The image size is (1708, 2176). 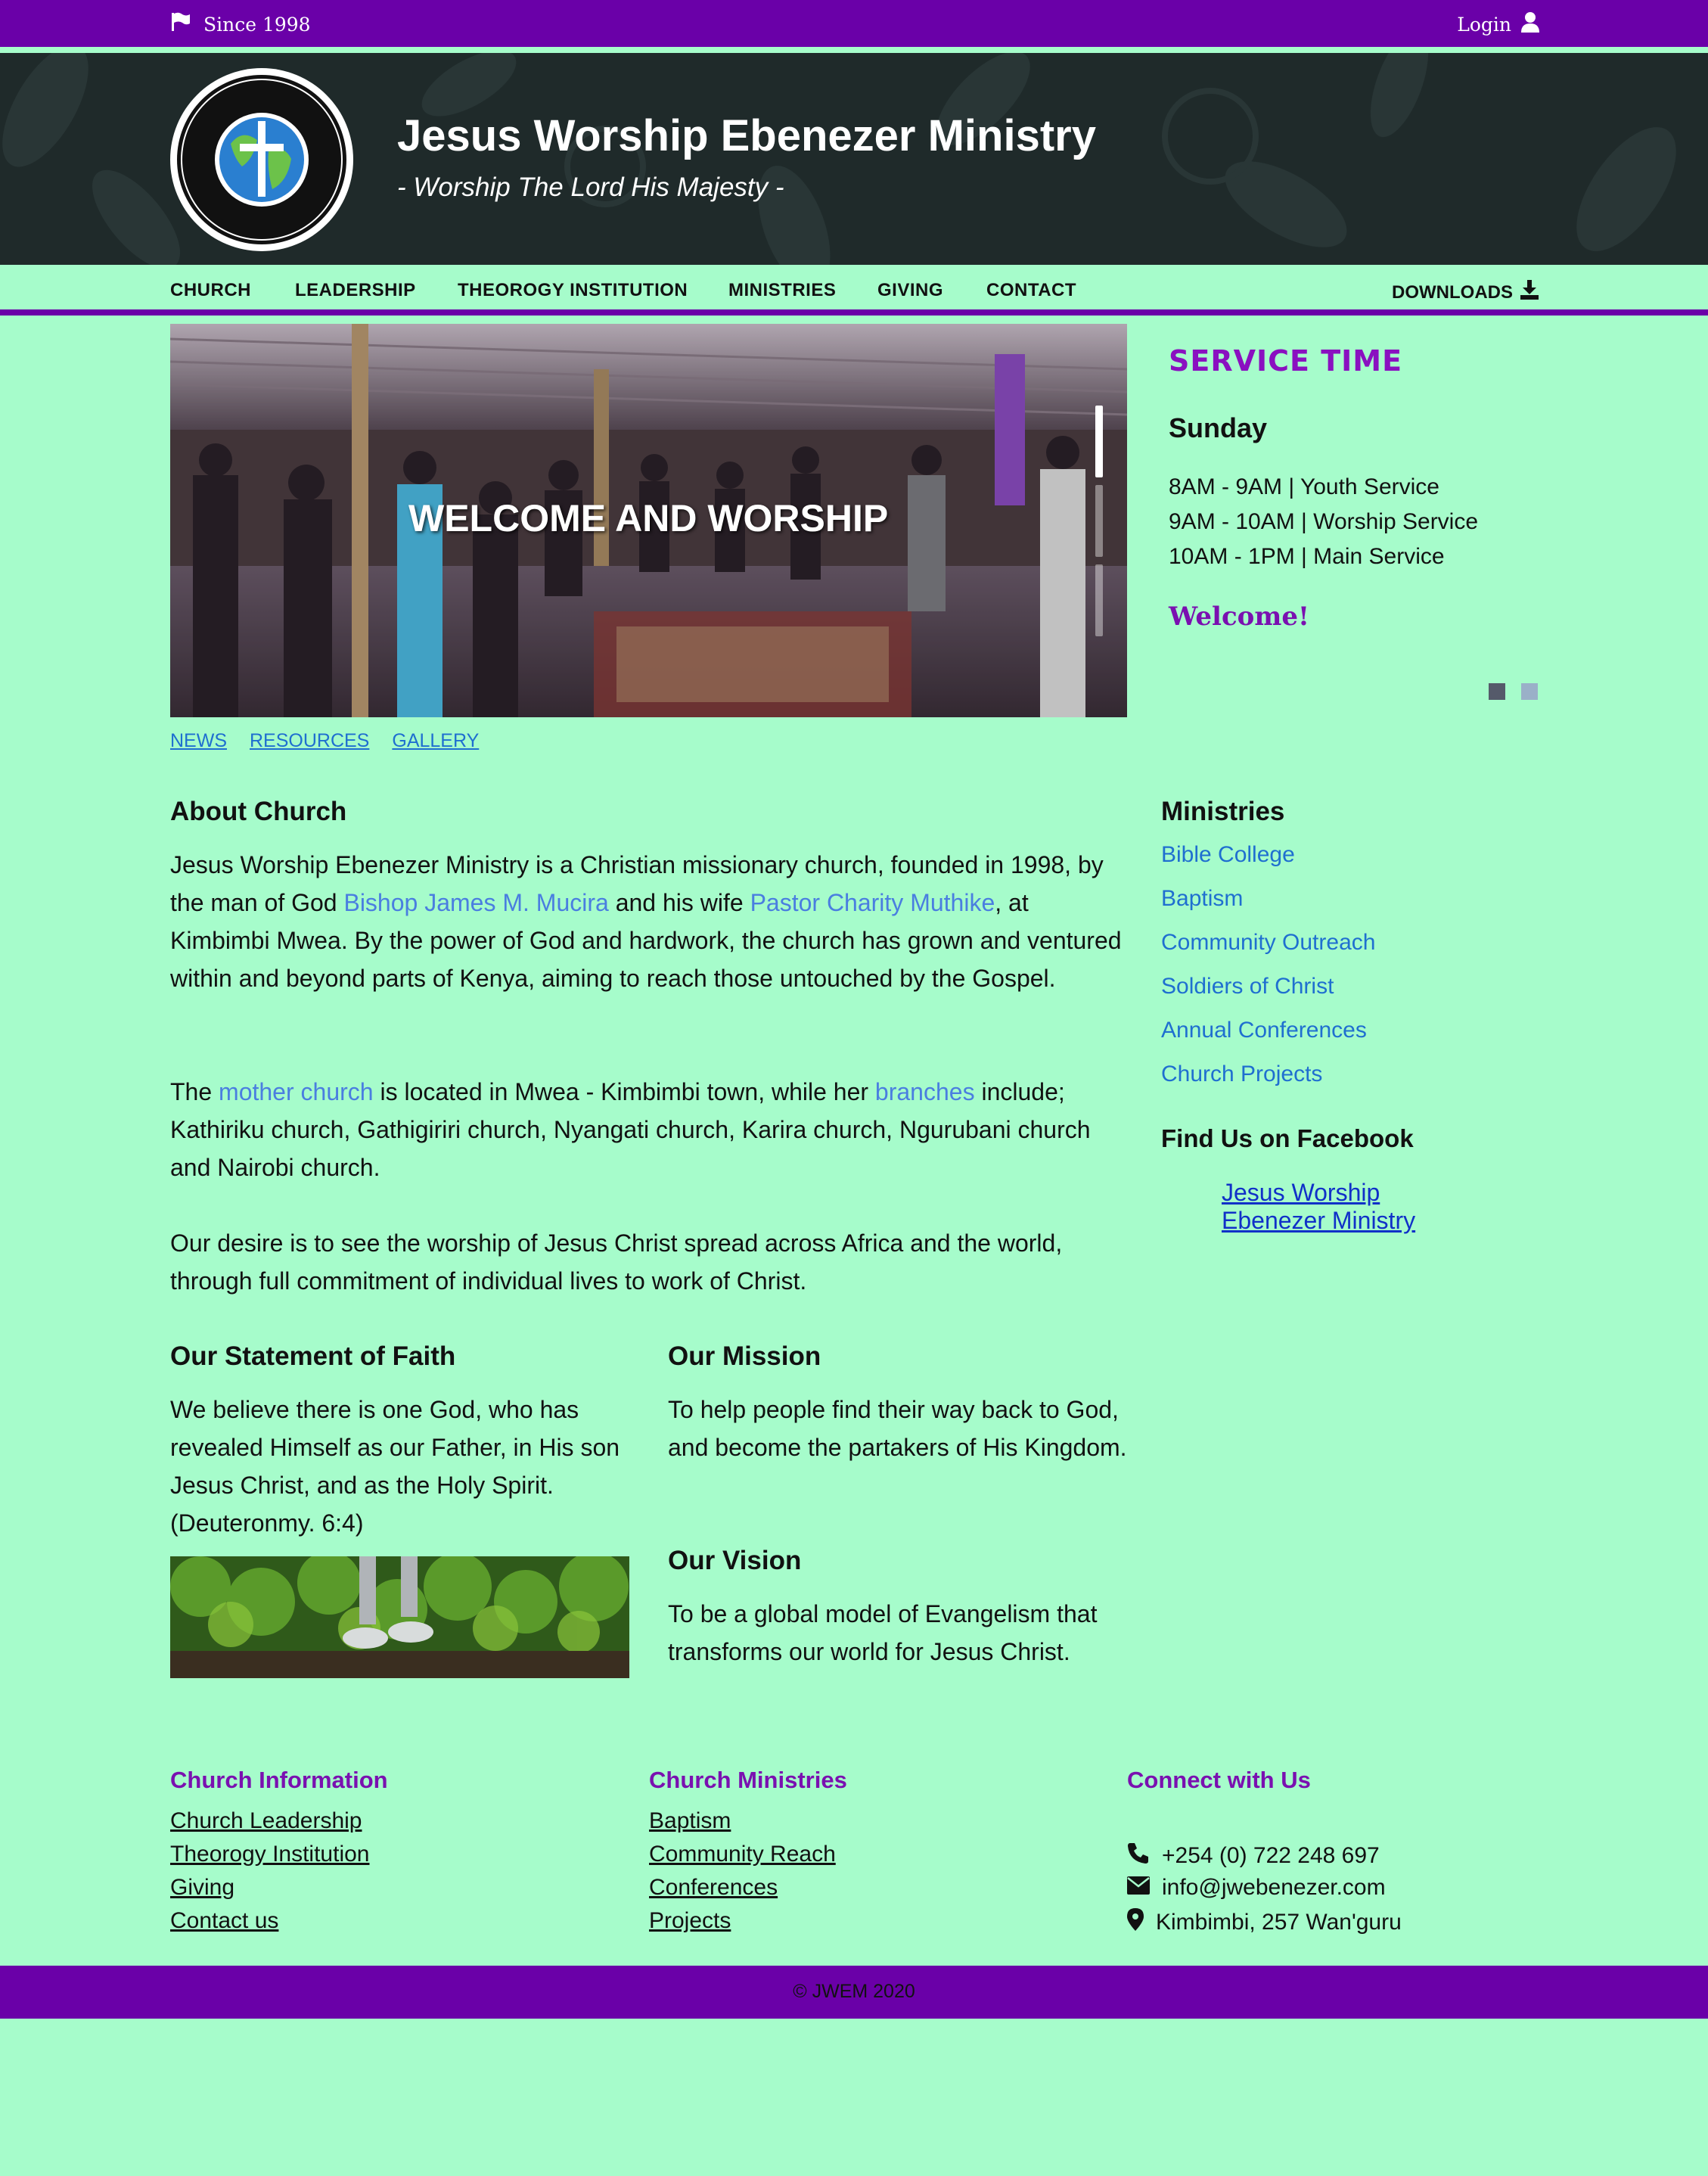 What do you see at coordinates (1138, 1856) in the screenshot?
I see `phone-icon` at bounding box center [1138, 1856].